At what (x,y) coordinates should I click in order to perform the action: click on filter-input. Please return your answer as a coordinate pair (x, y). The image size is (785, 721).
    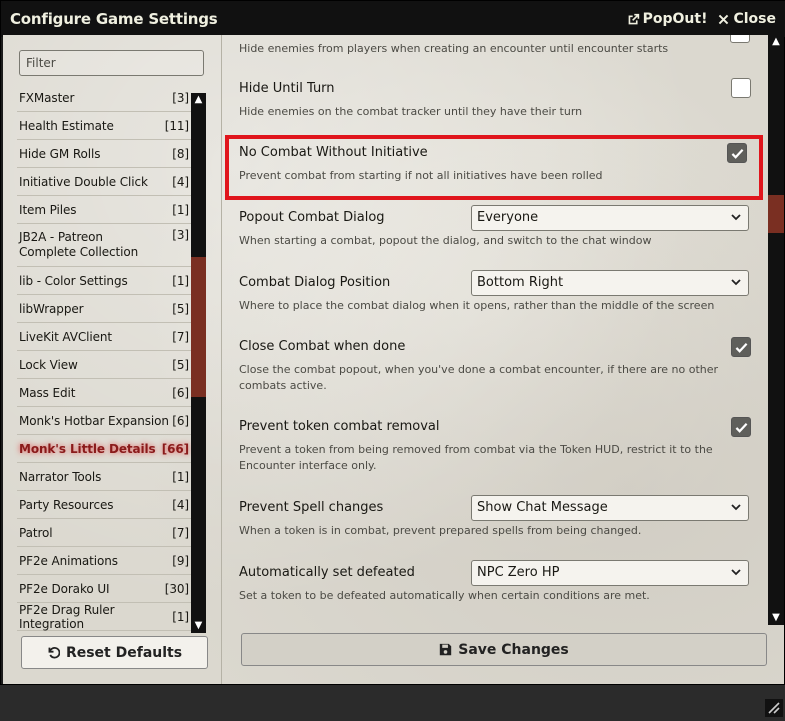
    Looking at the image, I should click on (111, 63).